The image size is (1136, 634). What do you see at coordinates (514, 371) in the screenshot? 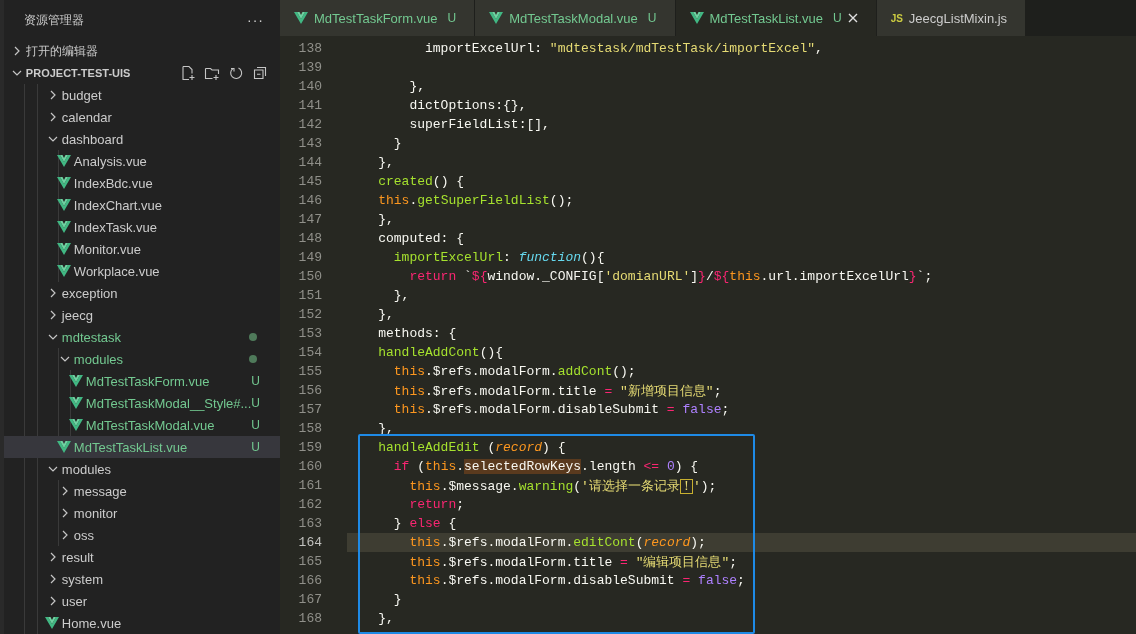
I see `code-line: this.$refs.modalForm.addCont();` at bounding box center [514, 371].